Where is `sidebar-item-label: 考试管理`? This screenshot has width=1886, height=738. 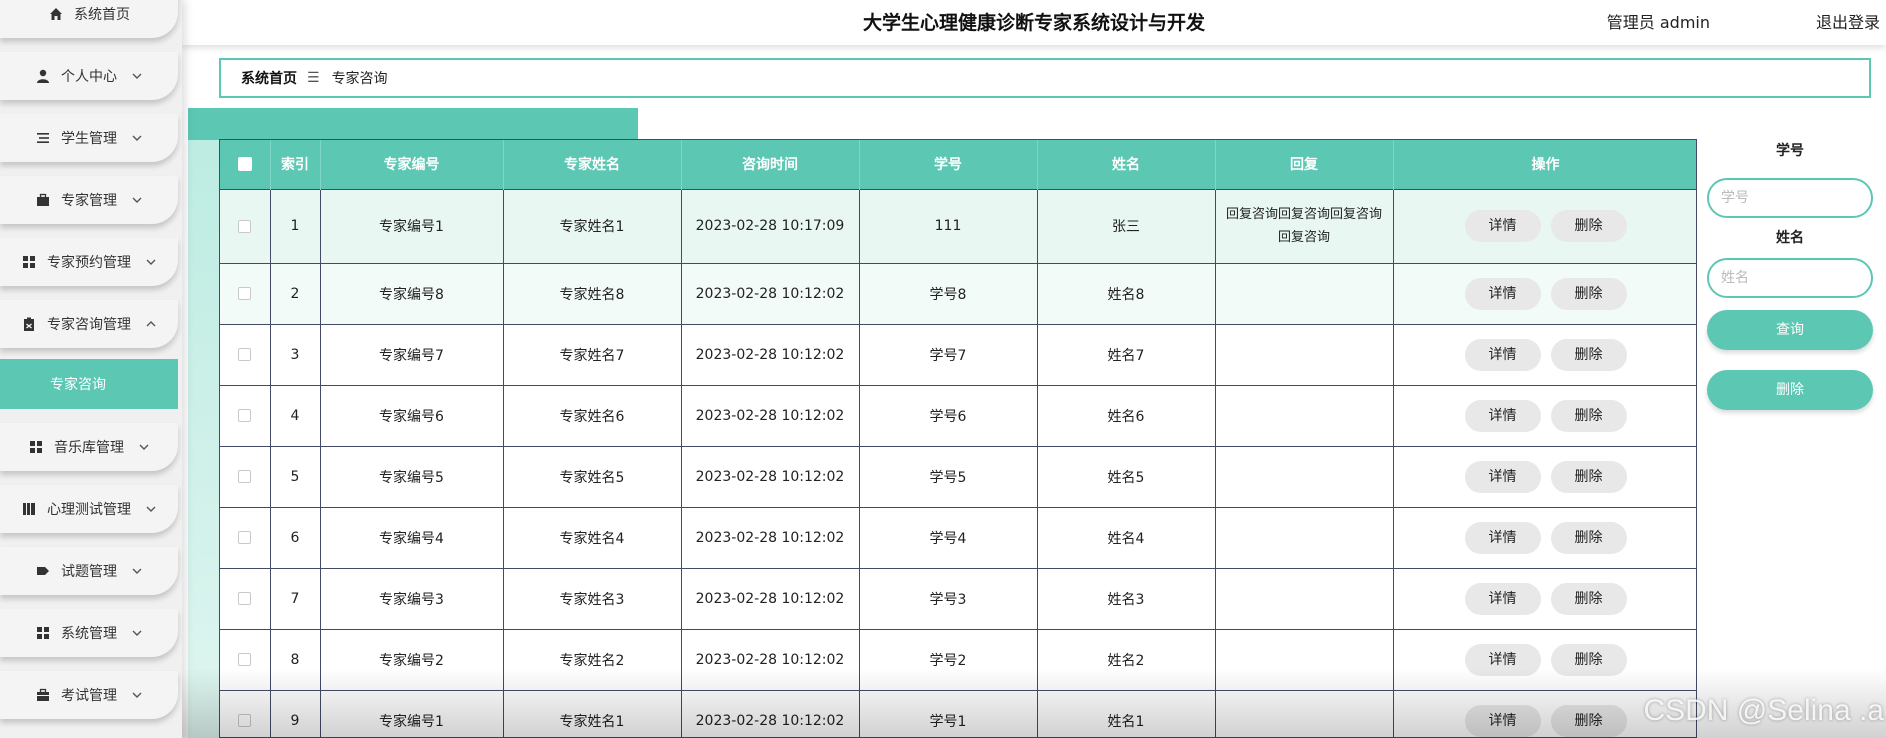 sidebar-item-label: 考试管理 is located at coordinates (89, 696).